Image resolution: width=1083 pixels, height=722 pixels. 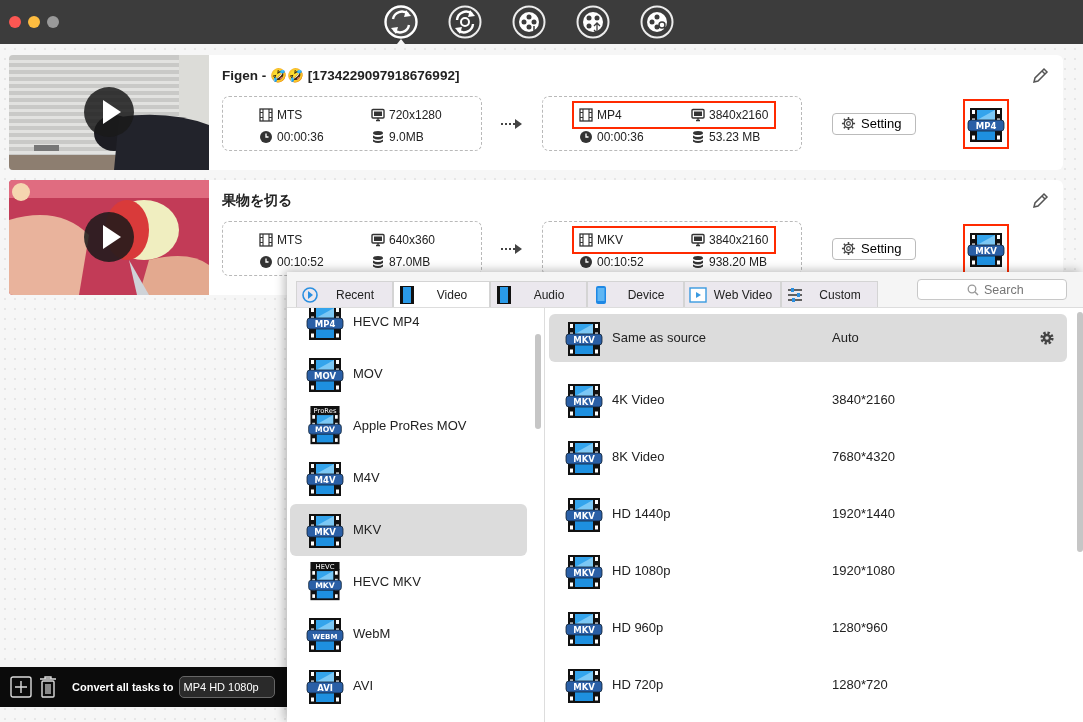 What do you see at coordinates (341, 75) in the screenshot?
I see `video-title: Figen - 🤣🤣 [1734229097918676992]` at bounding box center [341, 75].